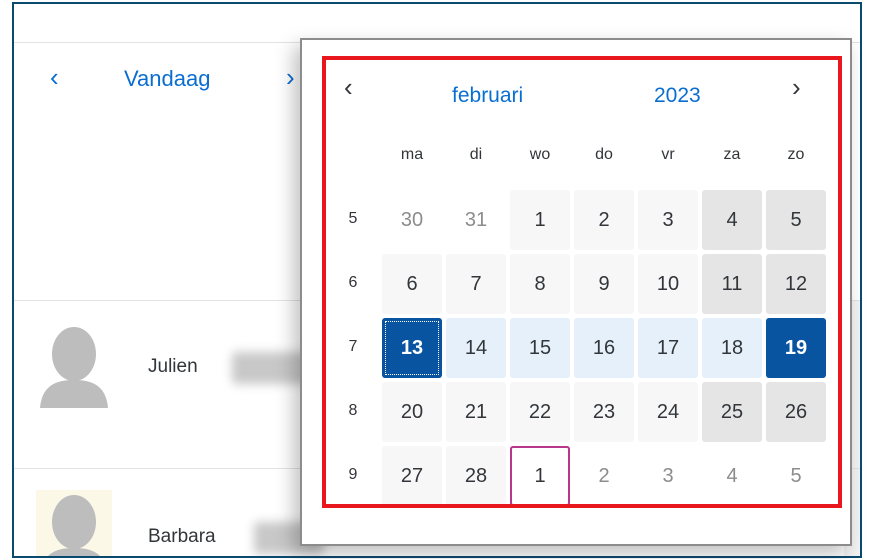 This screenshot has height=559, width=877. Describe the element at coordinates (353, 346) in the screenshot. I see `week-number: 7` at that location.